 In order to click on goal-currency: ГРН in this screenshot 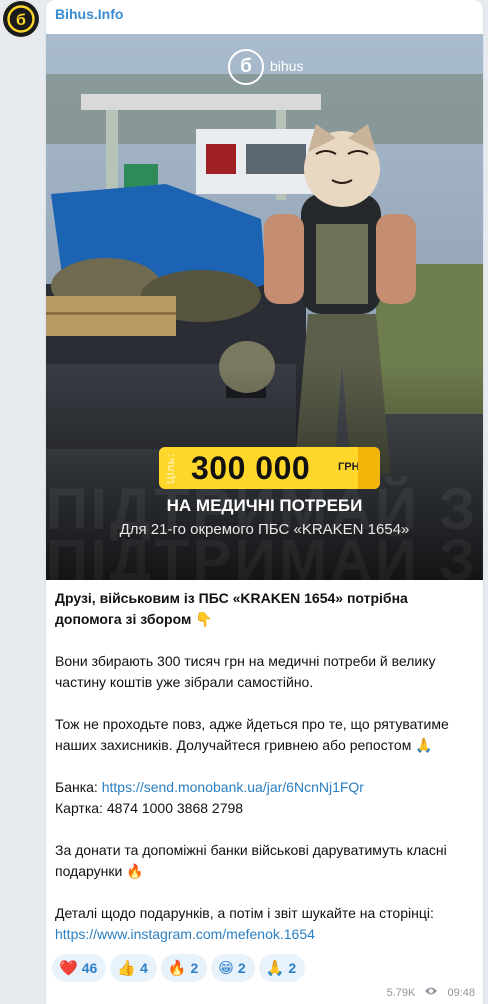, I will do `click(349, 467)`.